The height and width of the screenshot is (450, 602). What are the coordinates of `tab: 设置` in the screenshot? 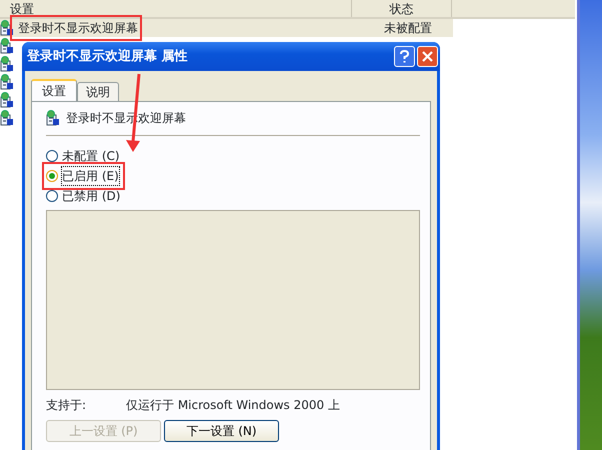 It's located at (54, 90).